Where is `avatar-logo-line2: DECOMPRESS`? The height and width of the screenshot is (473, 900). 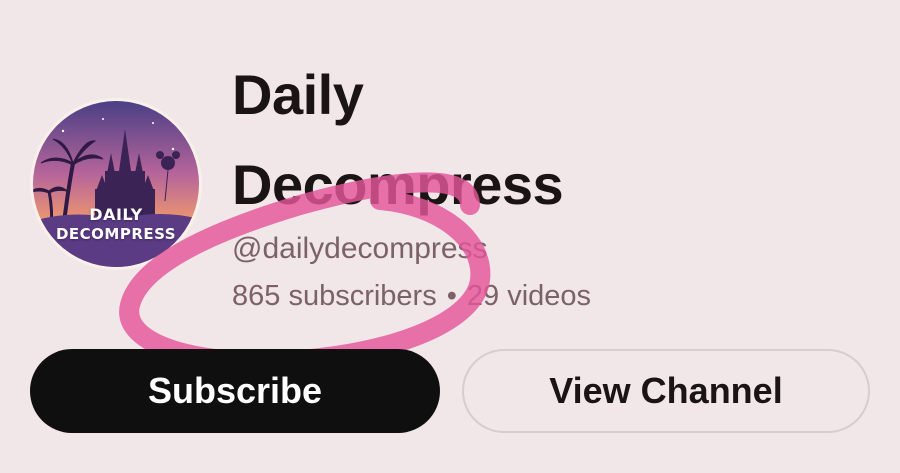 avatar-logo-line2: DECOMPRESS is located at coordinates (116, 234).